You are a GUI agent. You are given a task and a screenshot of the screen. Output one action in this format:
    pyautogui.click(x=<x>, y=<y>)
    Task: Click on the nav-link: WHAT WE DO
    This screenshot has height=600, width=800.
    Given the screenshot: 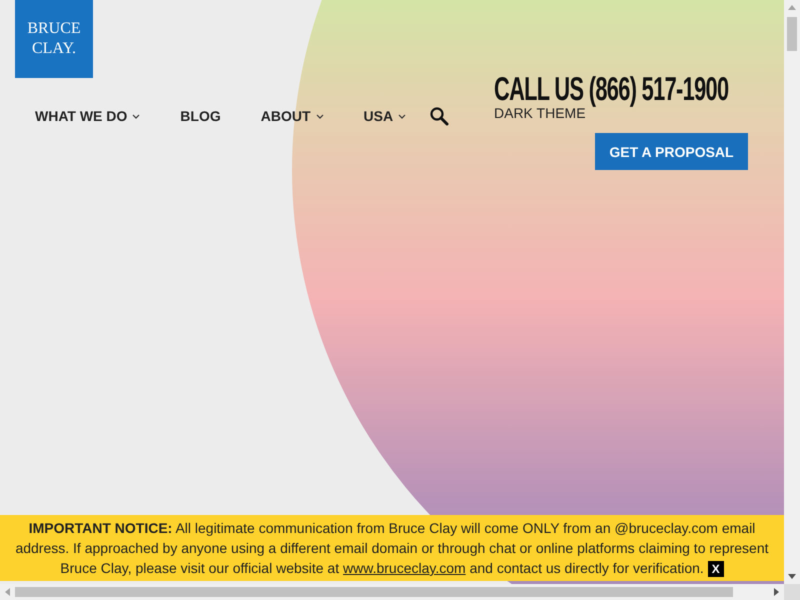 What is the action you would take?
    pyautogui.click(x=87, y=116)
    